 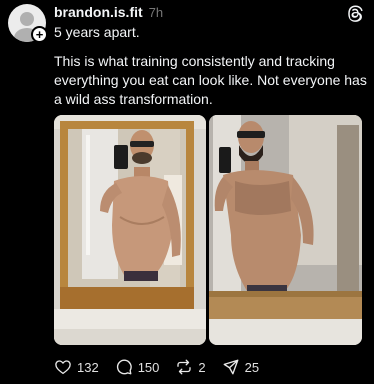 I want to click on like-button: 132, so click(x=76, y=367).